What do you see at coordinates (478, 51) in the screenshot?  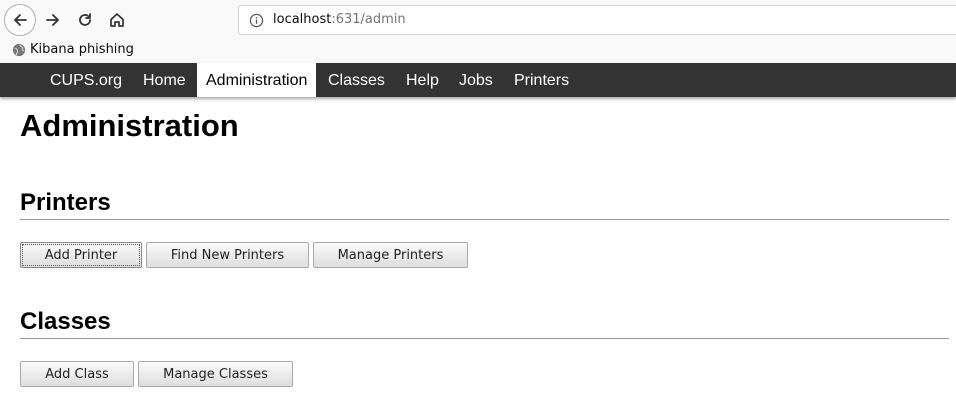 I see `bookmarks-bar: Kibana phishing` at bounding box center [478, 51].